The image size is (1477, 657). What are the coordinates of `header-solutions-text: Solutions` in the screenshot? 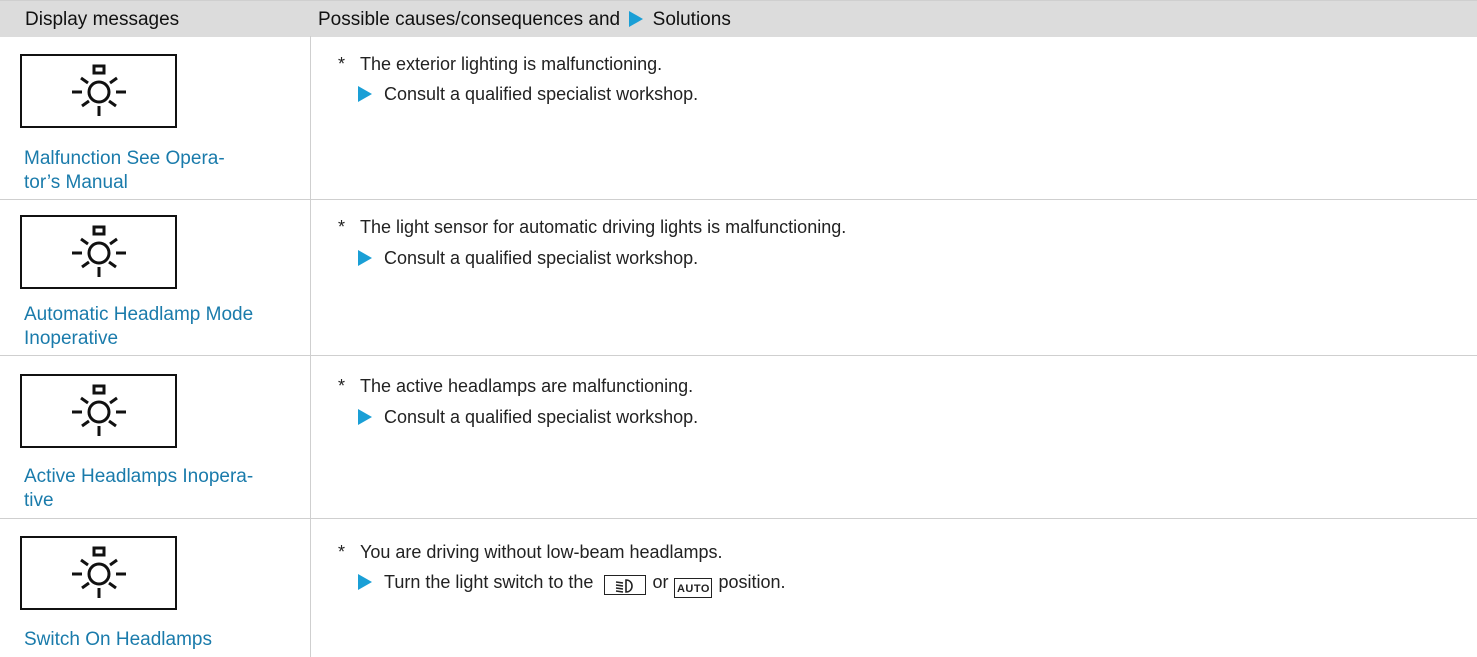 It's located at (691, 19).